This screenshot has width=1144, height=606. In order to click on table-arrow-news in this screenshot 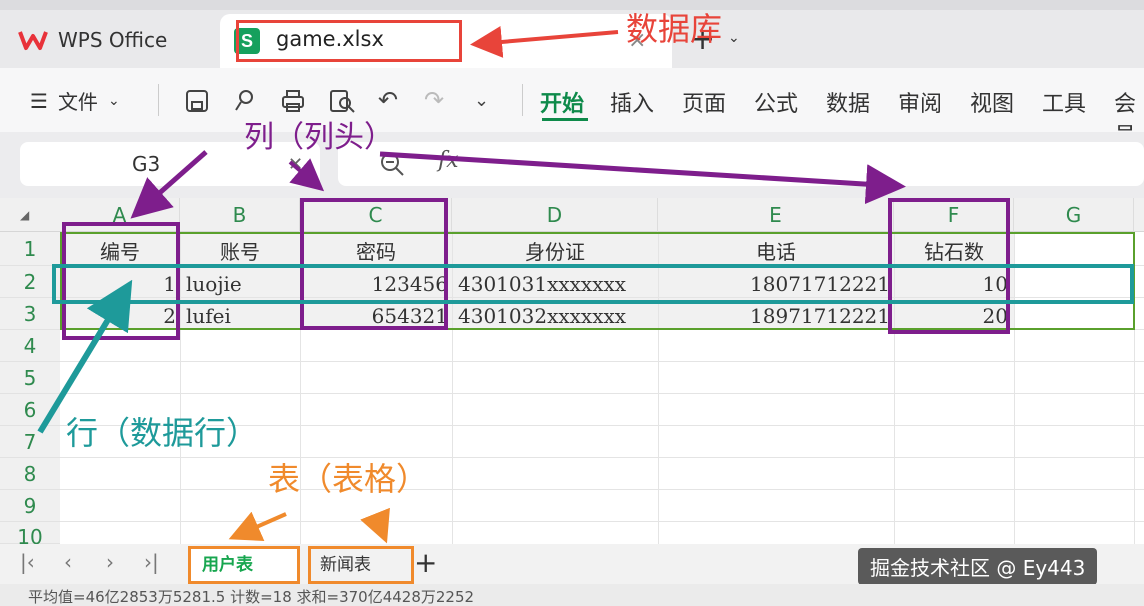, I will do `click(375, 525)`.